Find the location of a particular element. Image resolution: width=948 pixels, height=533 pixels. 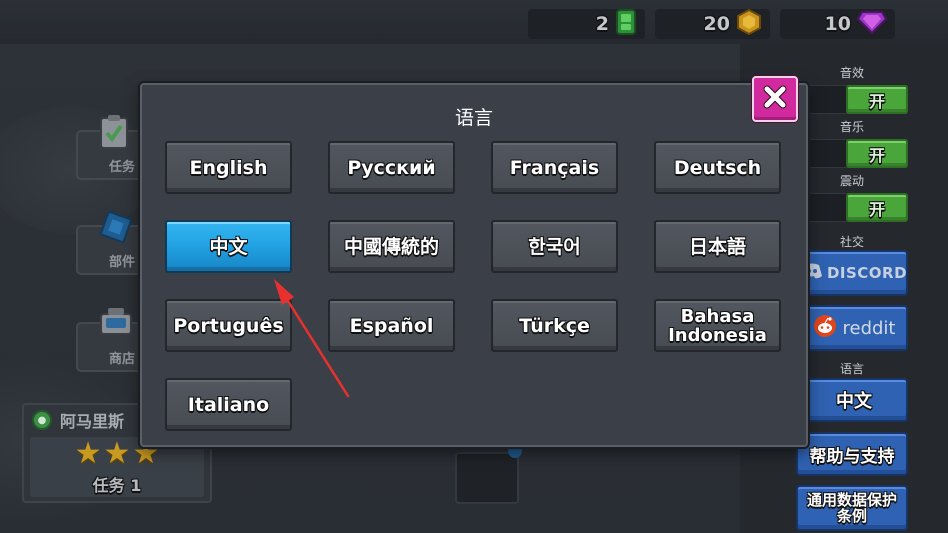

language-option-indonesian: Bahasa Indonesia is located at coordinates (717, 325).